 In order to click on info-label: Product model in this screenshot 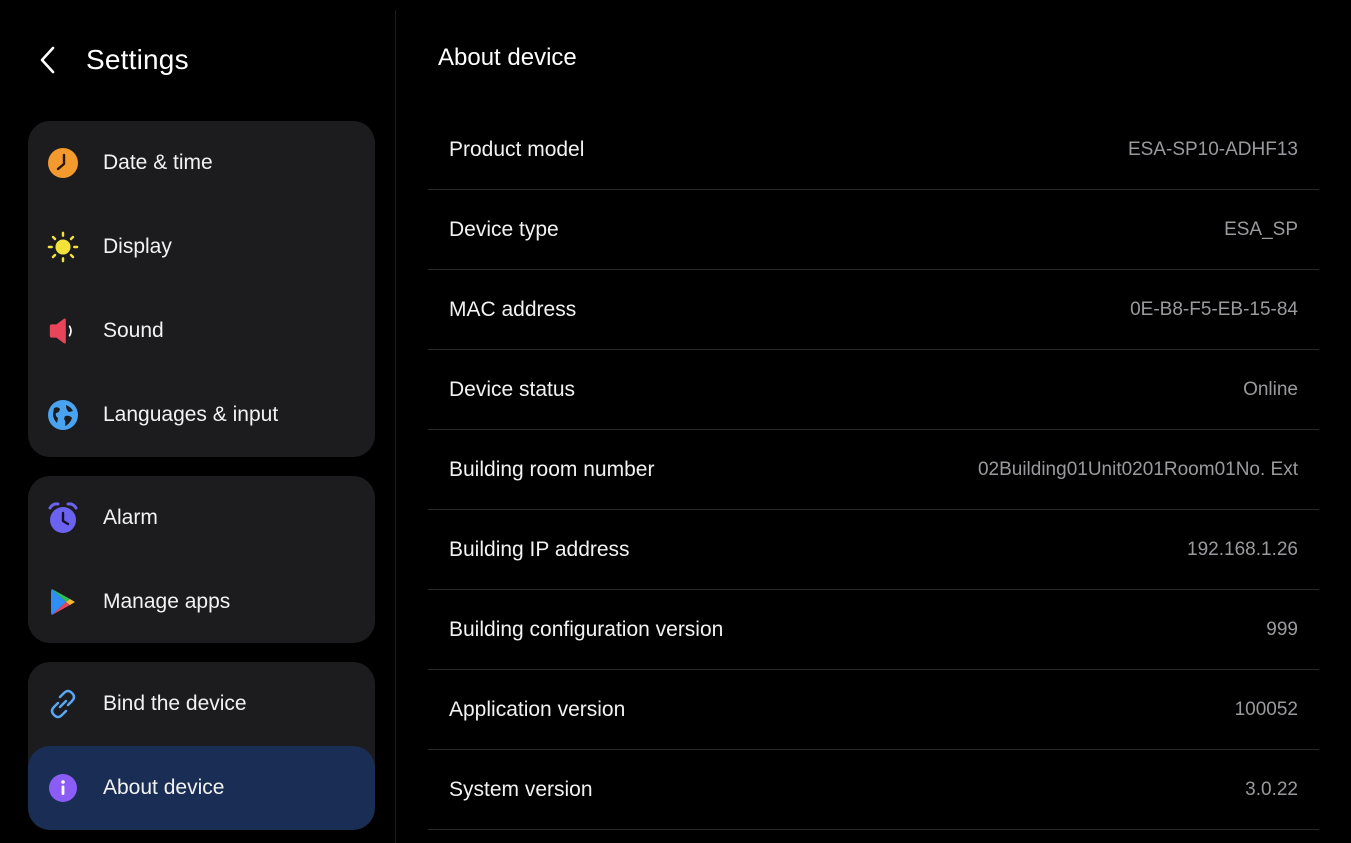, I will do `click(517, 149)`.